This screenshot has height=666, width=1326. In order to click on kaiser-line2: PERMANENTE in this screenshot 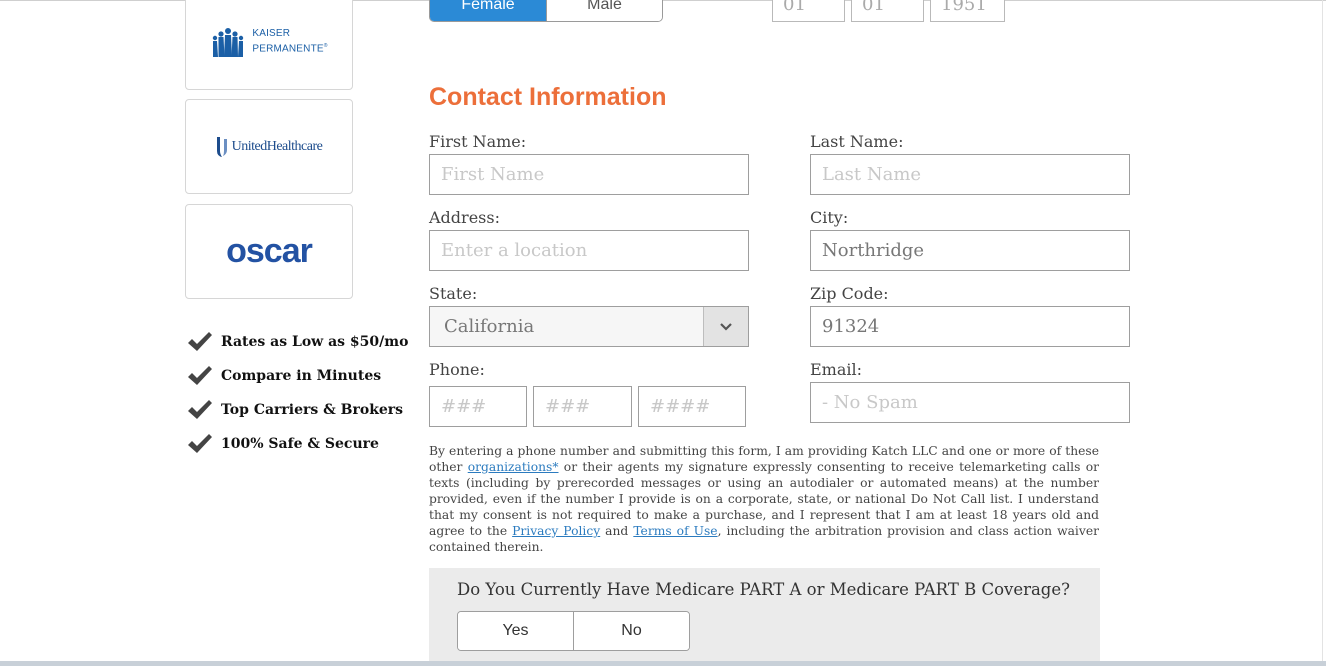, I will do `click(288, 49)`.